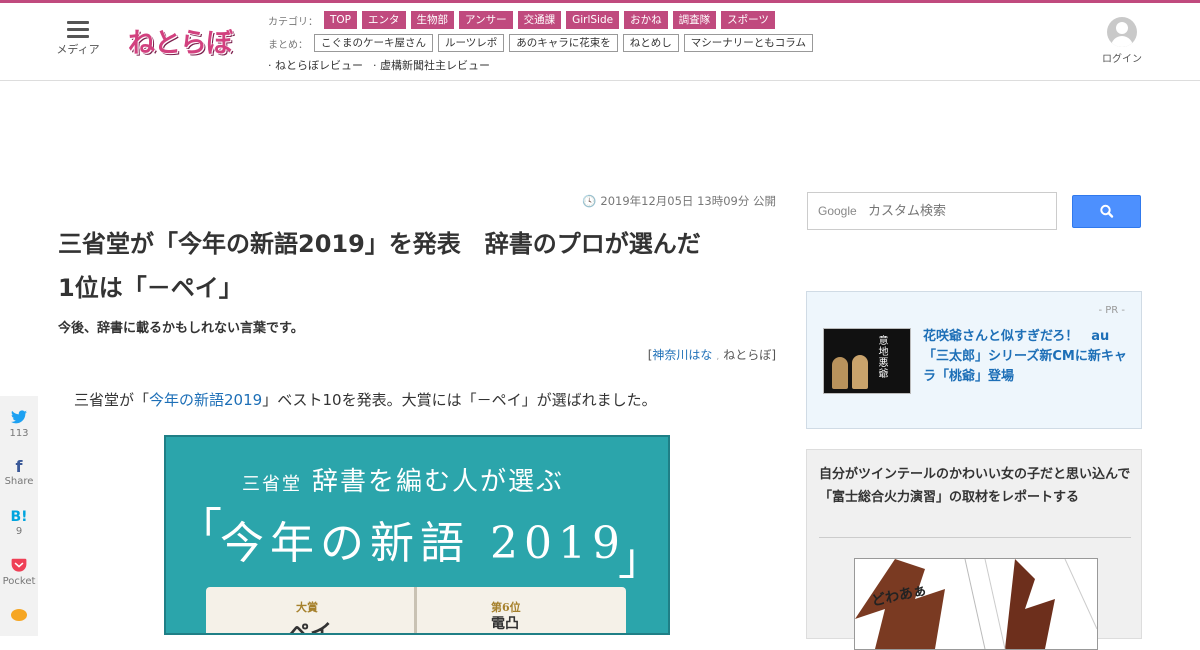 The image size is (1200, 650). What do you see at coordinates (112, 400) in the screenshot?
I see `lead-text-pre: 三省堂が「` at bounding box center [112, 400].